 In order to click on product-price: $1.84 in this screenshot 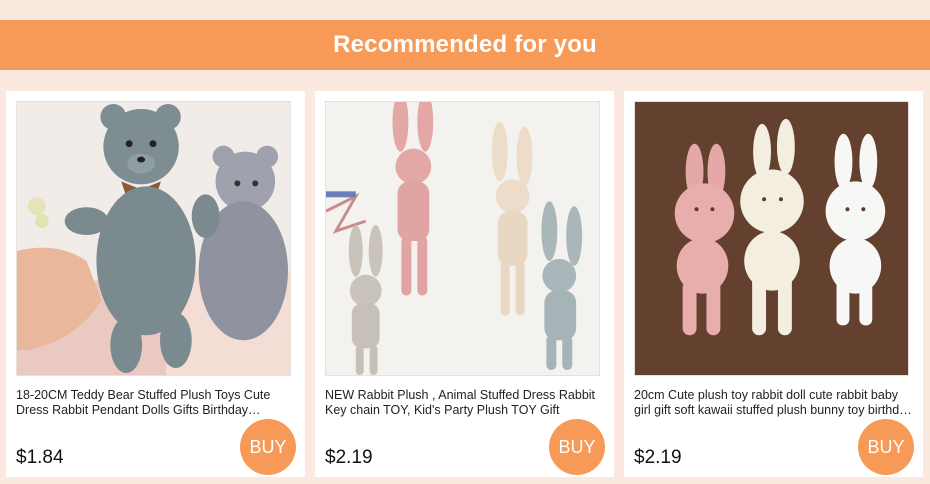, I will do `click(40, 457)`.